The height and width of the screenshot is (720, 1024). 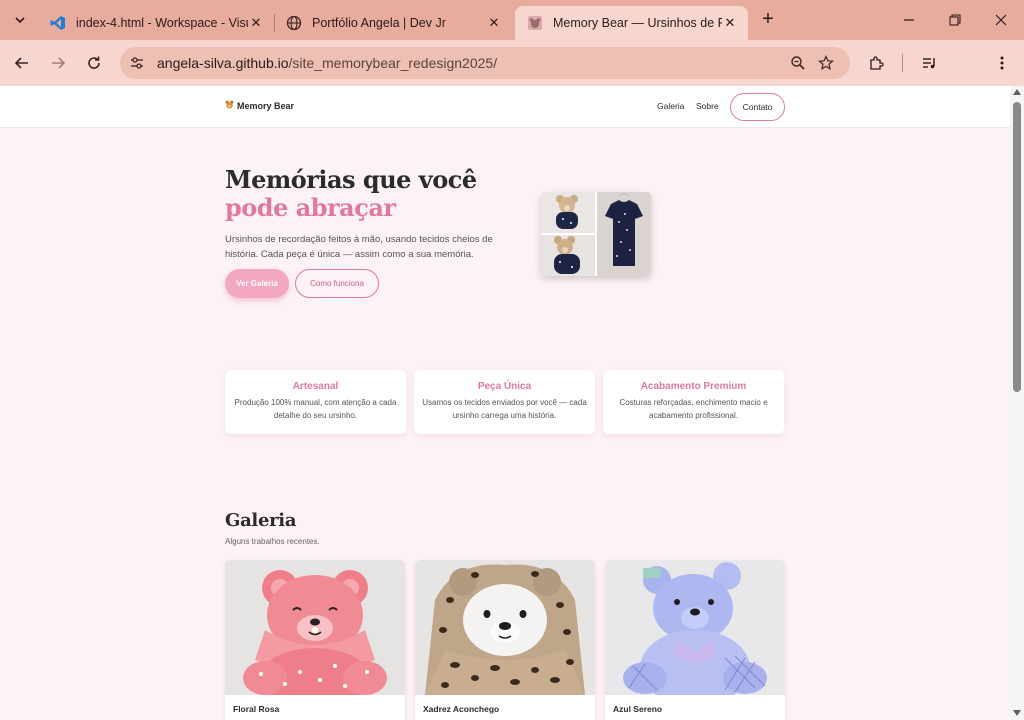 What do you see at coordinates (768, 20) in the screenshot?
I see `new-tab-button: +` at bounding box center [768, 20].